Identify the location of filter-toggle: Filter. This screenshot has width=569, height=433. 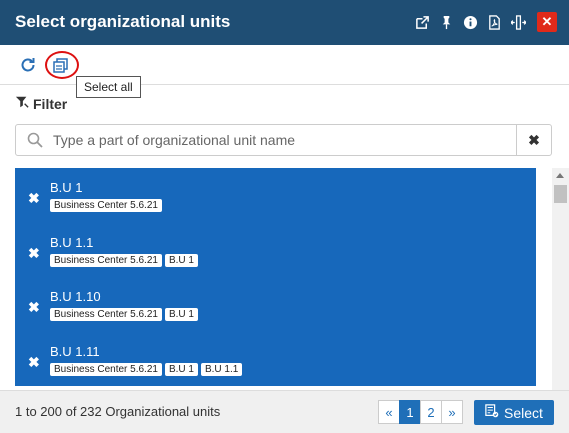
(41, 103).